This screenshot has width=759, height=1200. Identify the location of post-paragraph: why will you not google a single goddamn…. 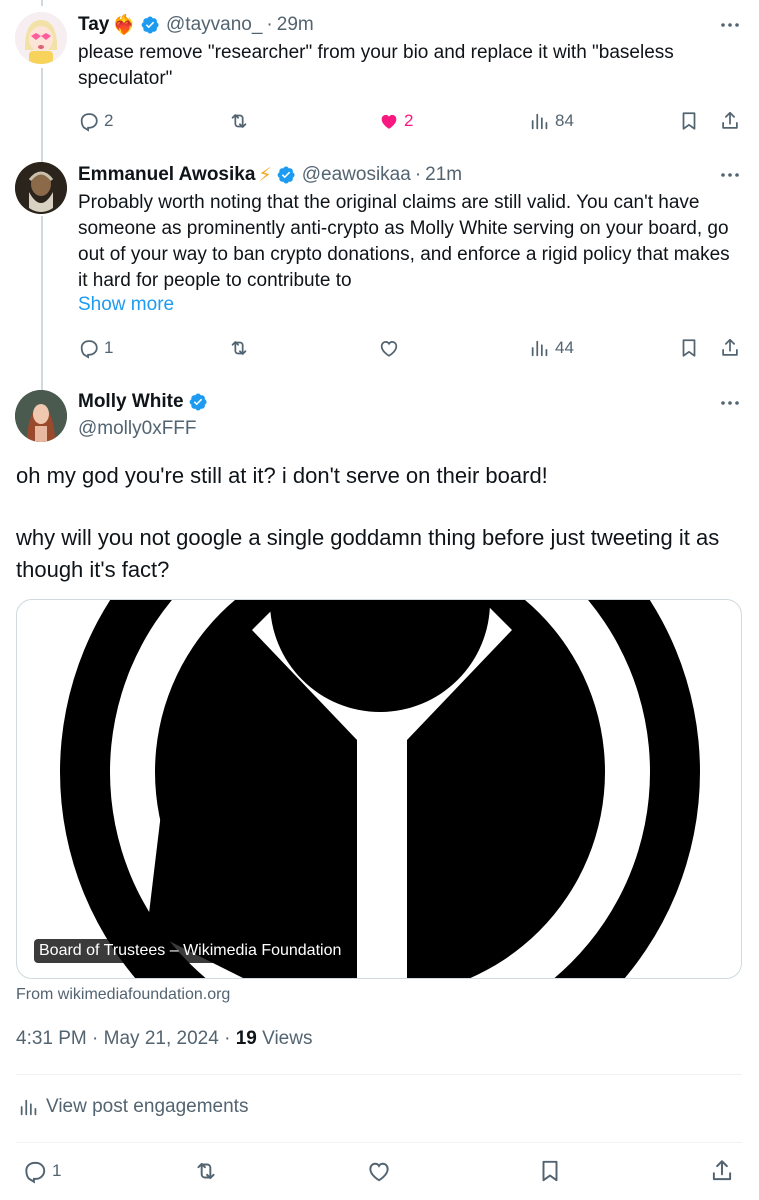
(368, 553).